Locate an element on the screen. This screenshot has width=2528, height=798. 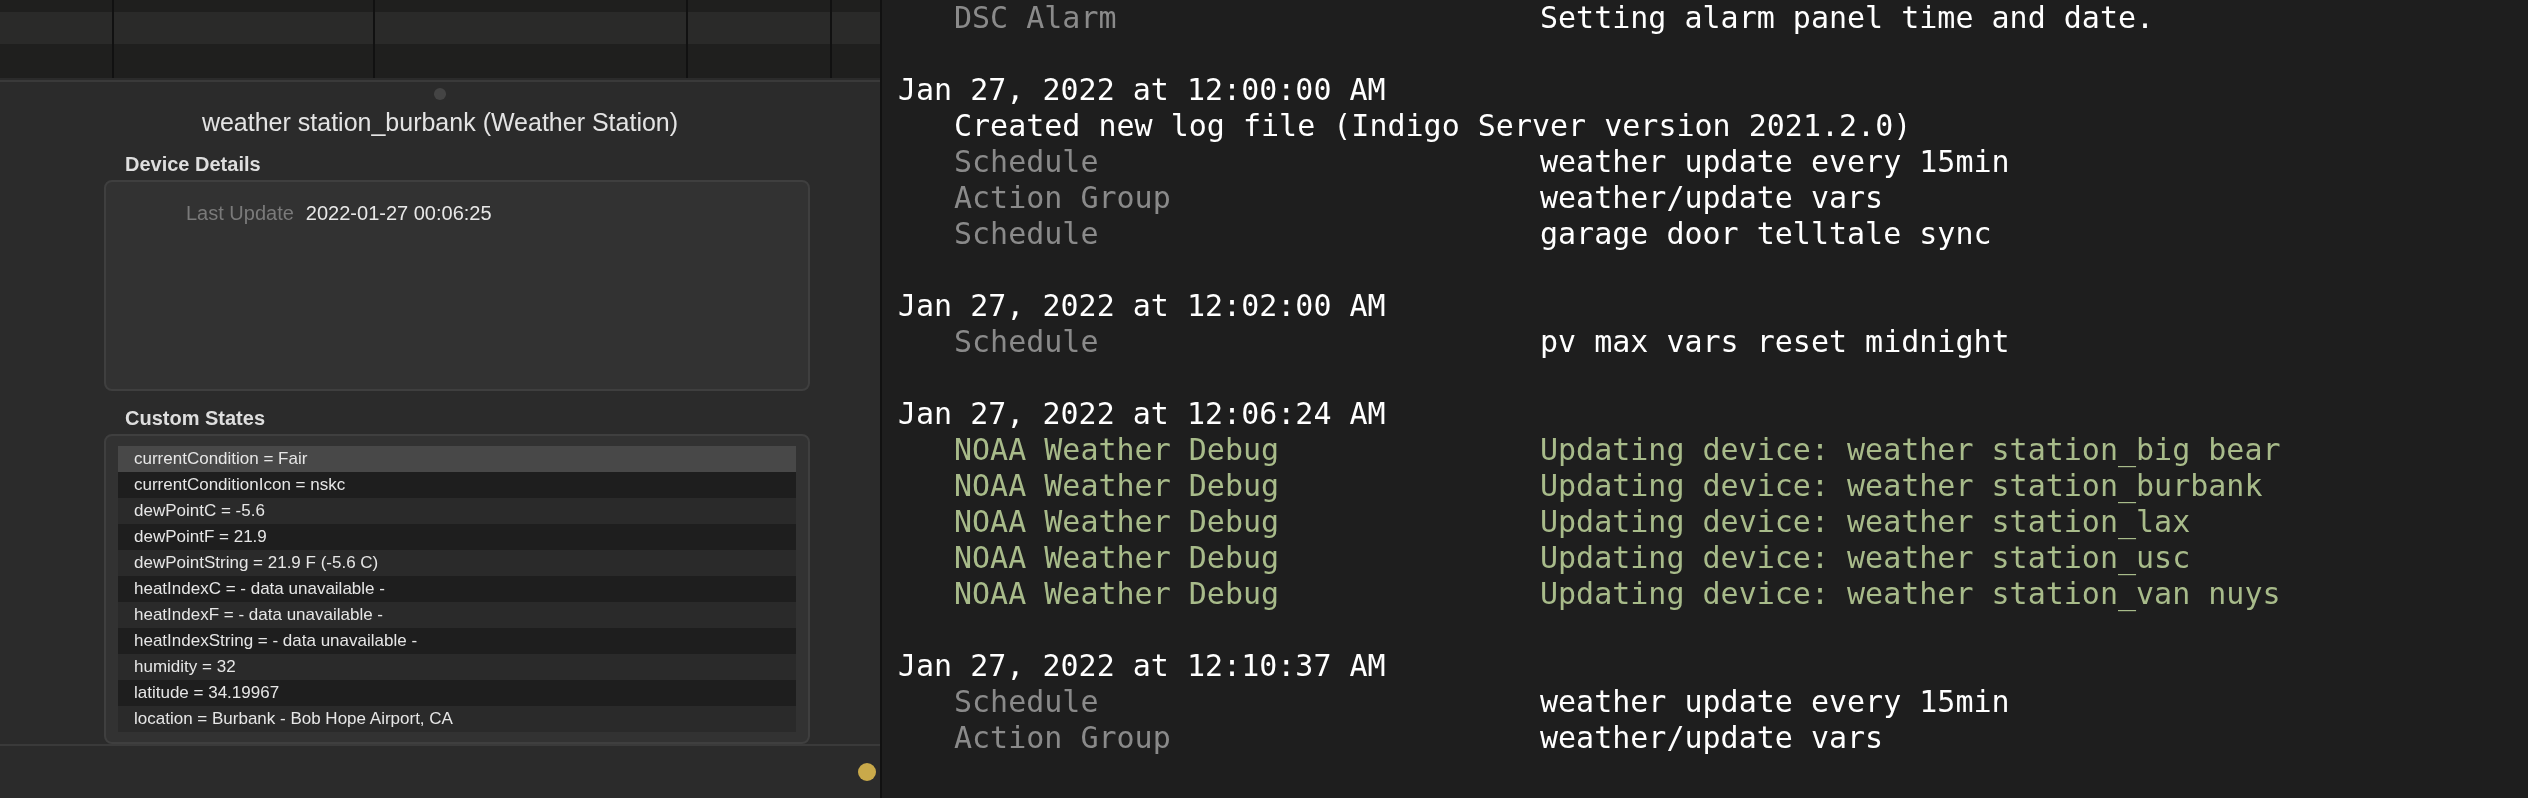
state-row: heatIndexF = - data unavailable - is located at coordinates (457, 615).